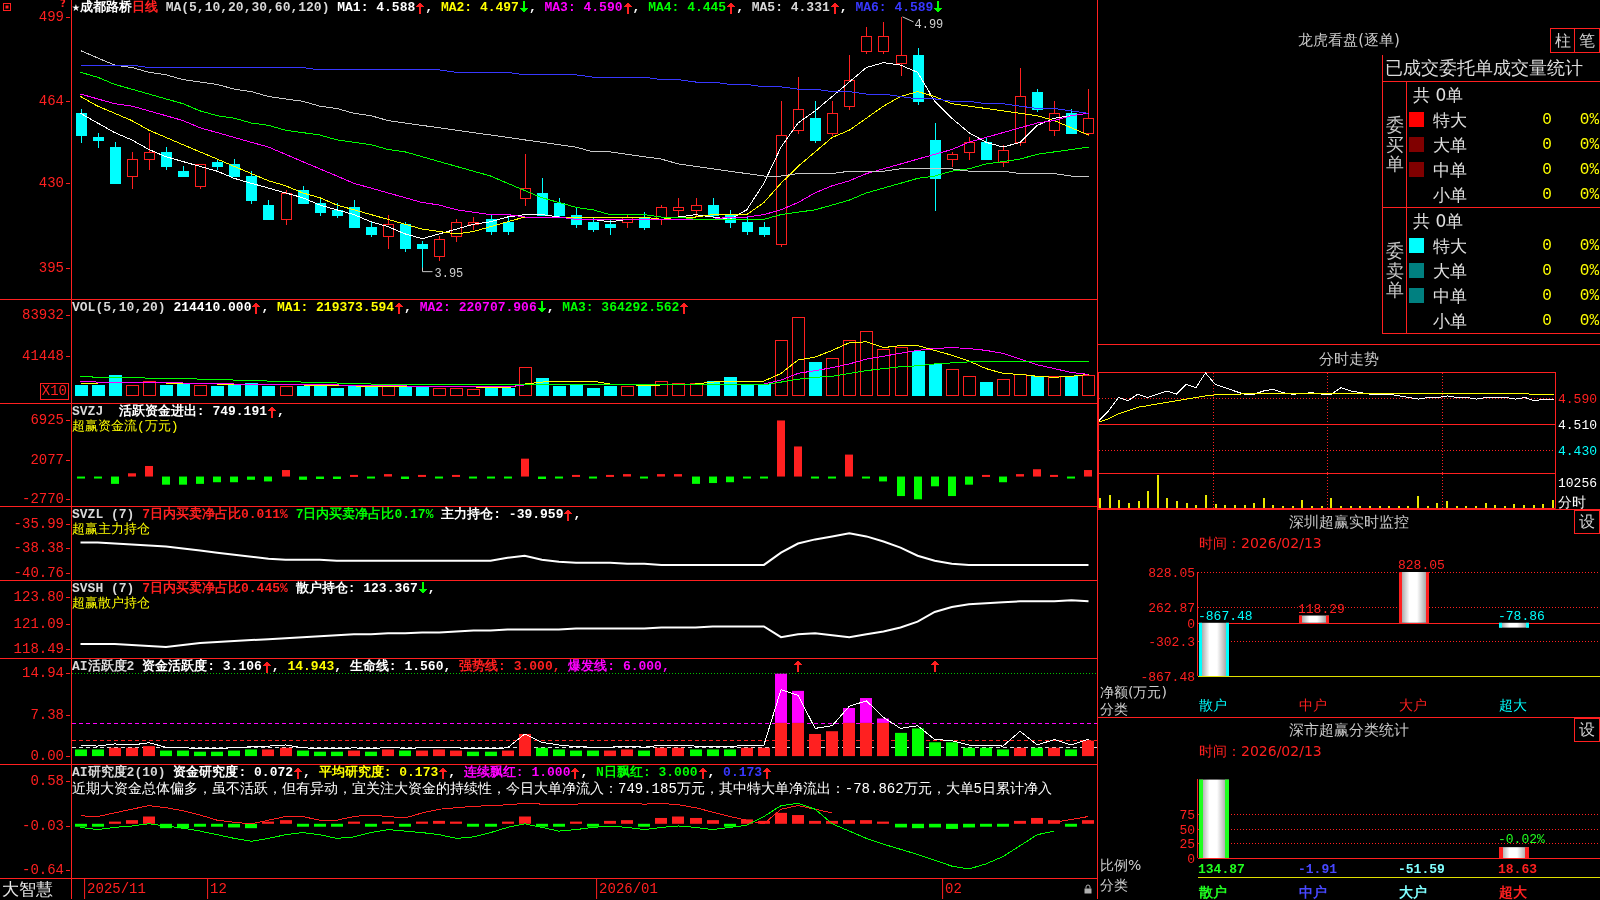 The width and height of the screenshot is (1600, 900). What do you see at coordinates (1171, 573) in the screenshot?
I see `axis-label: 828.05` at bounding box center [1171, 573].